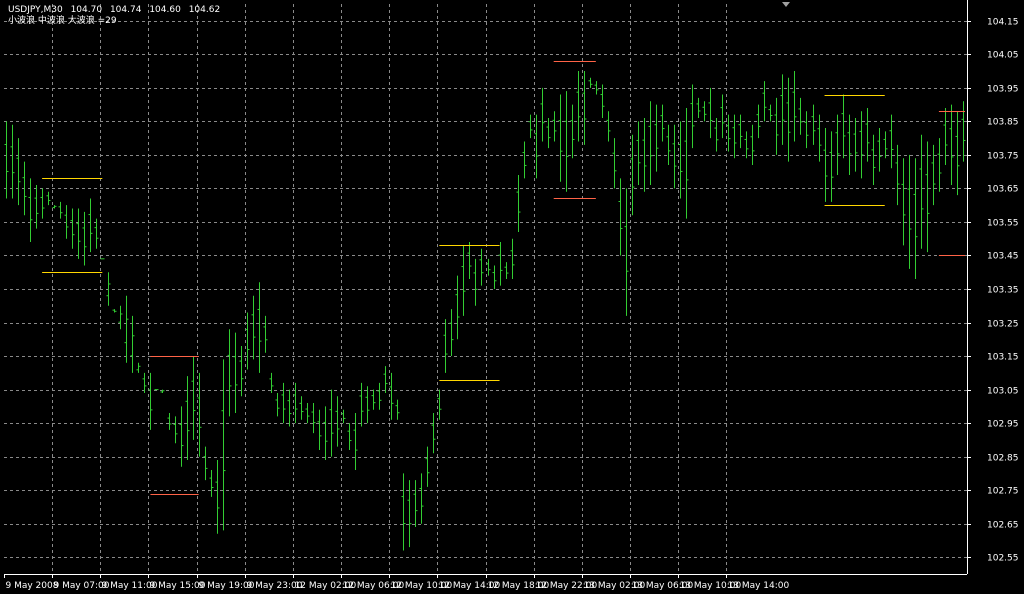 The image size is (1024, 594). Describe the element at coordinates (62, 21) in the screenshot. I see `indicator-label: 小波浪 中波浪 大波浪 =29` at that location.